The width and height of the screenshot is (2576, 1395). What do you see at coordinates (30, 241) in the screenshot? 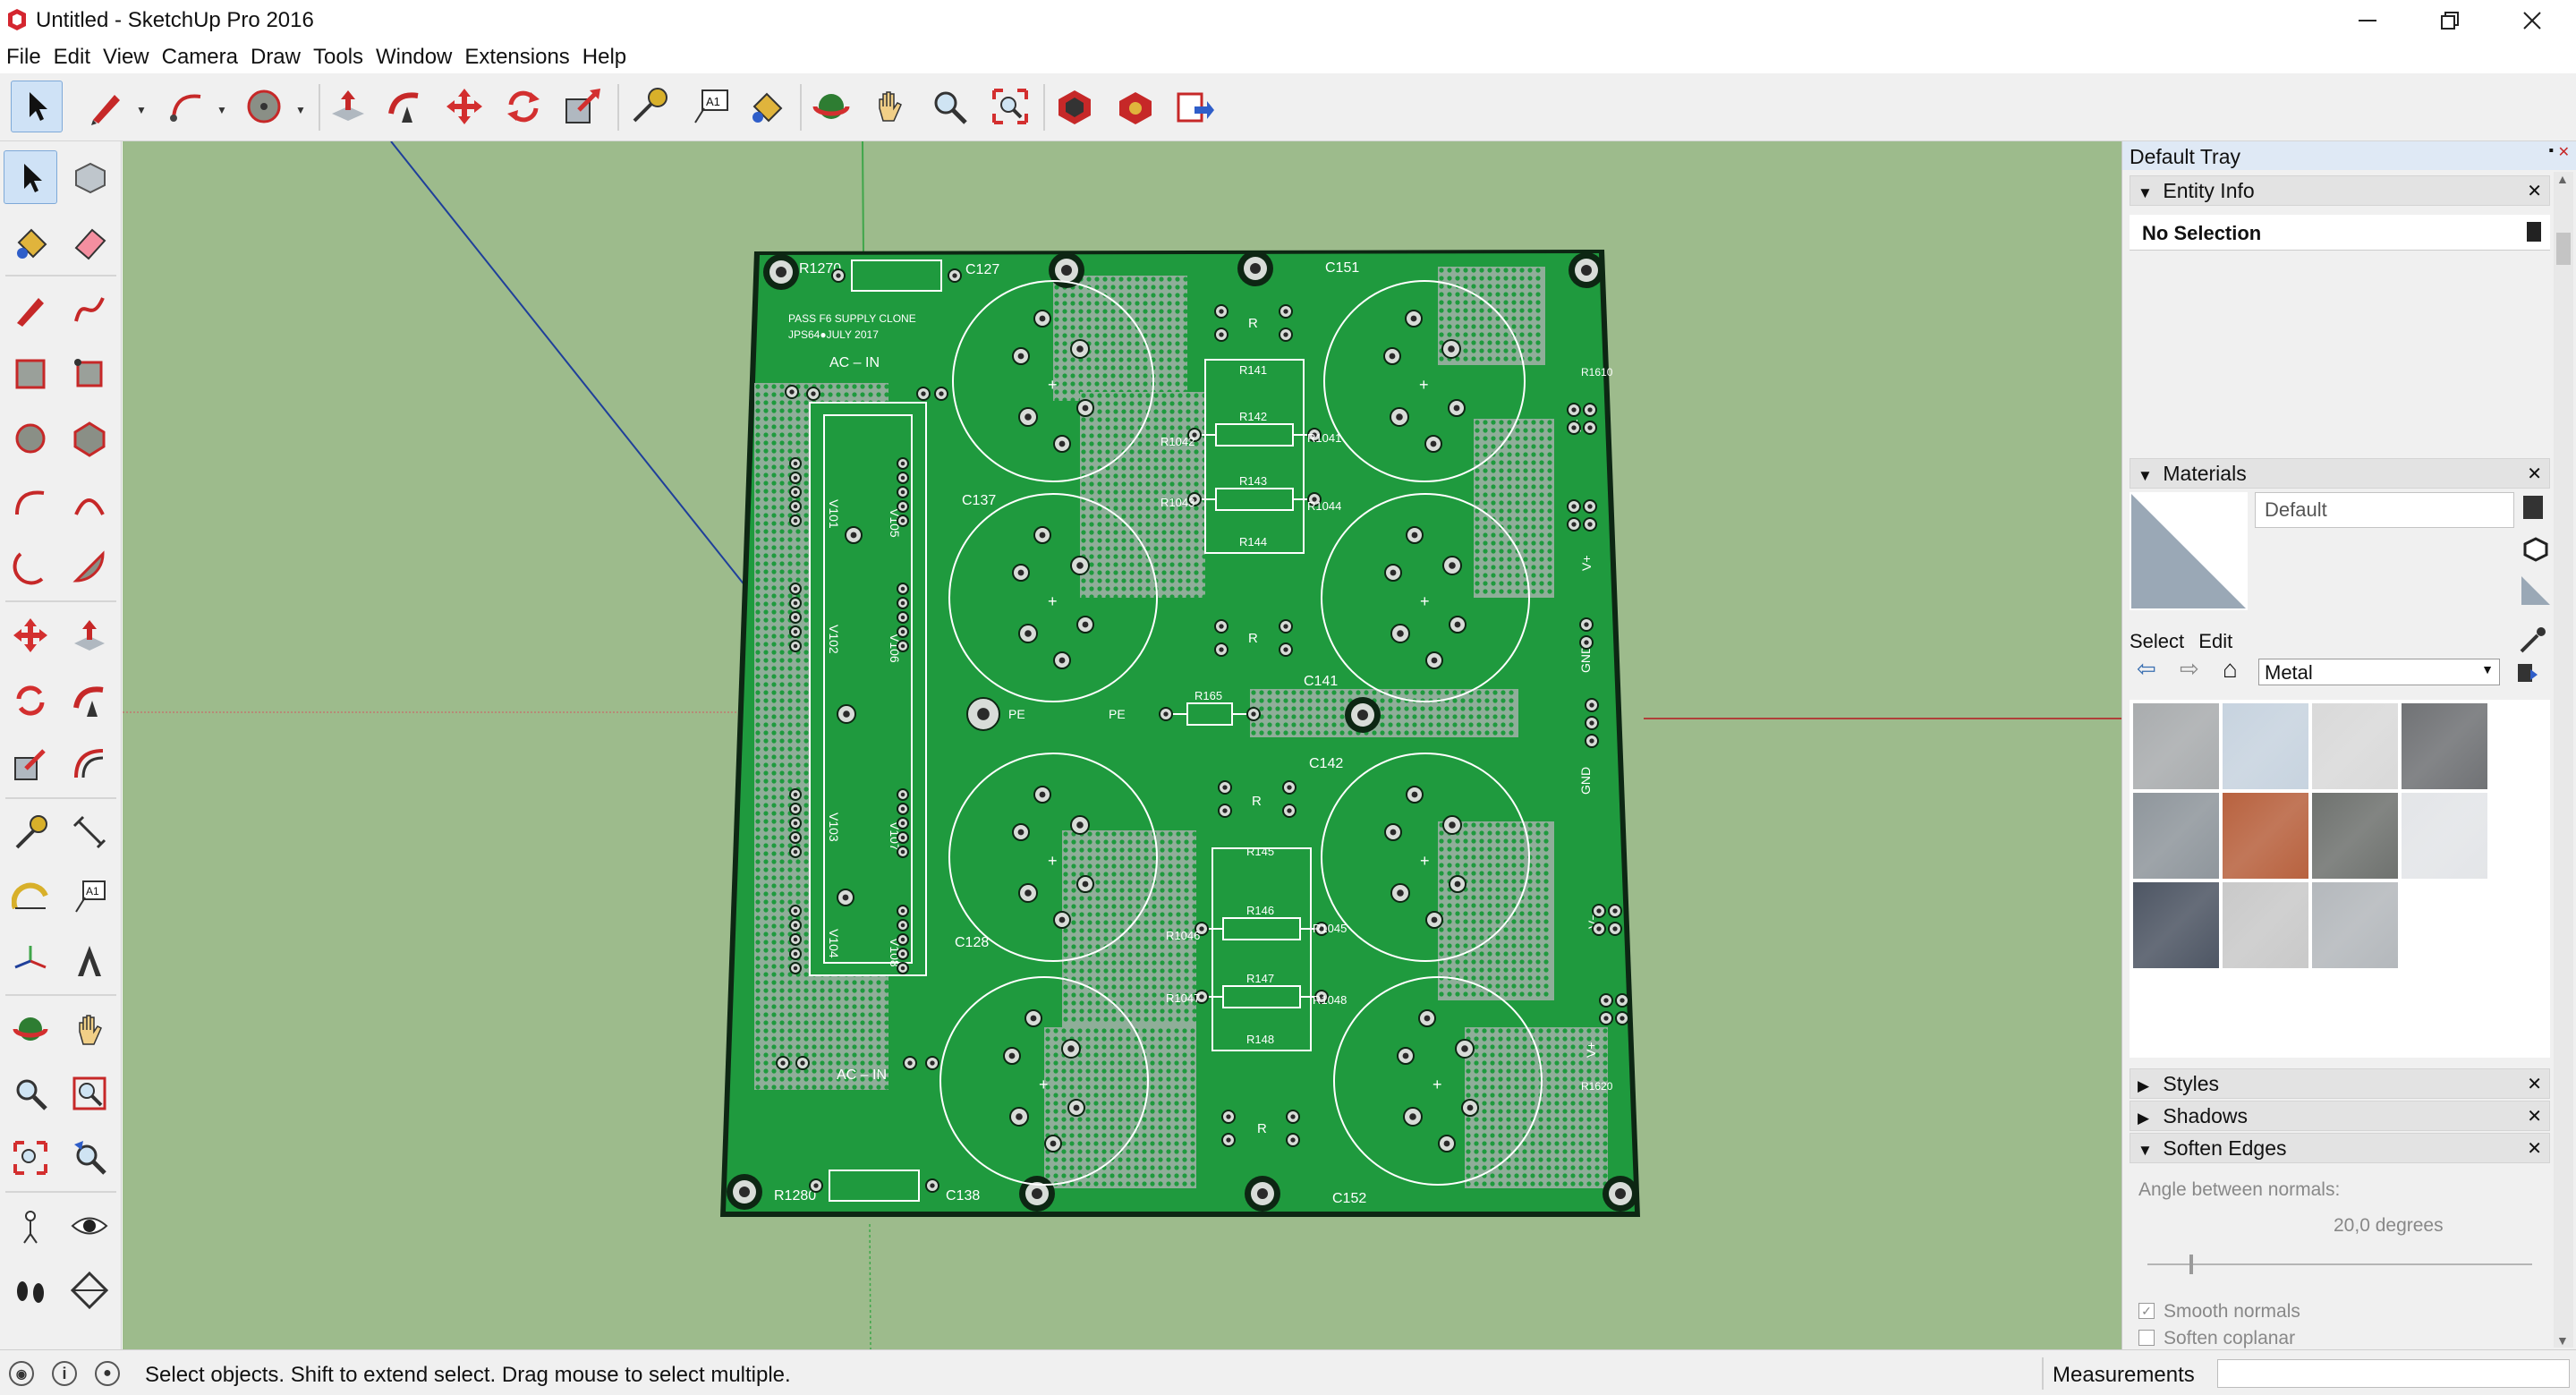
I see `paint-bucket-tool-button` at bounding box center [30, 241].